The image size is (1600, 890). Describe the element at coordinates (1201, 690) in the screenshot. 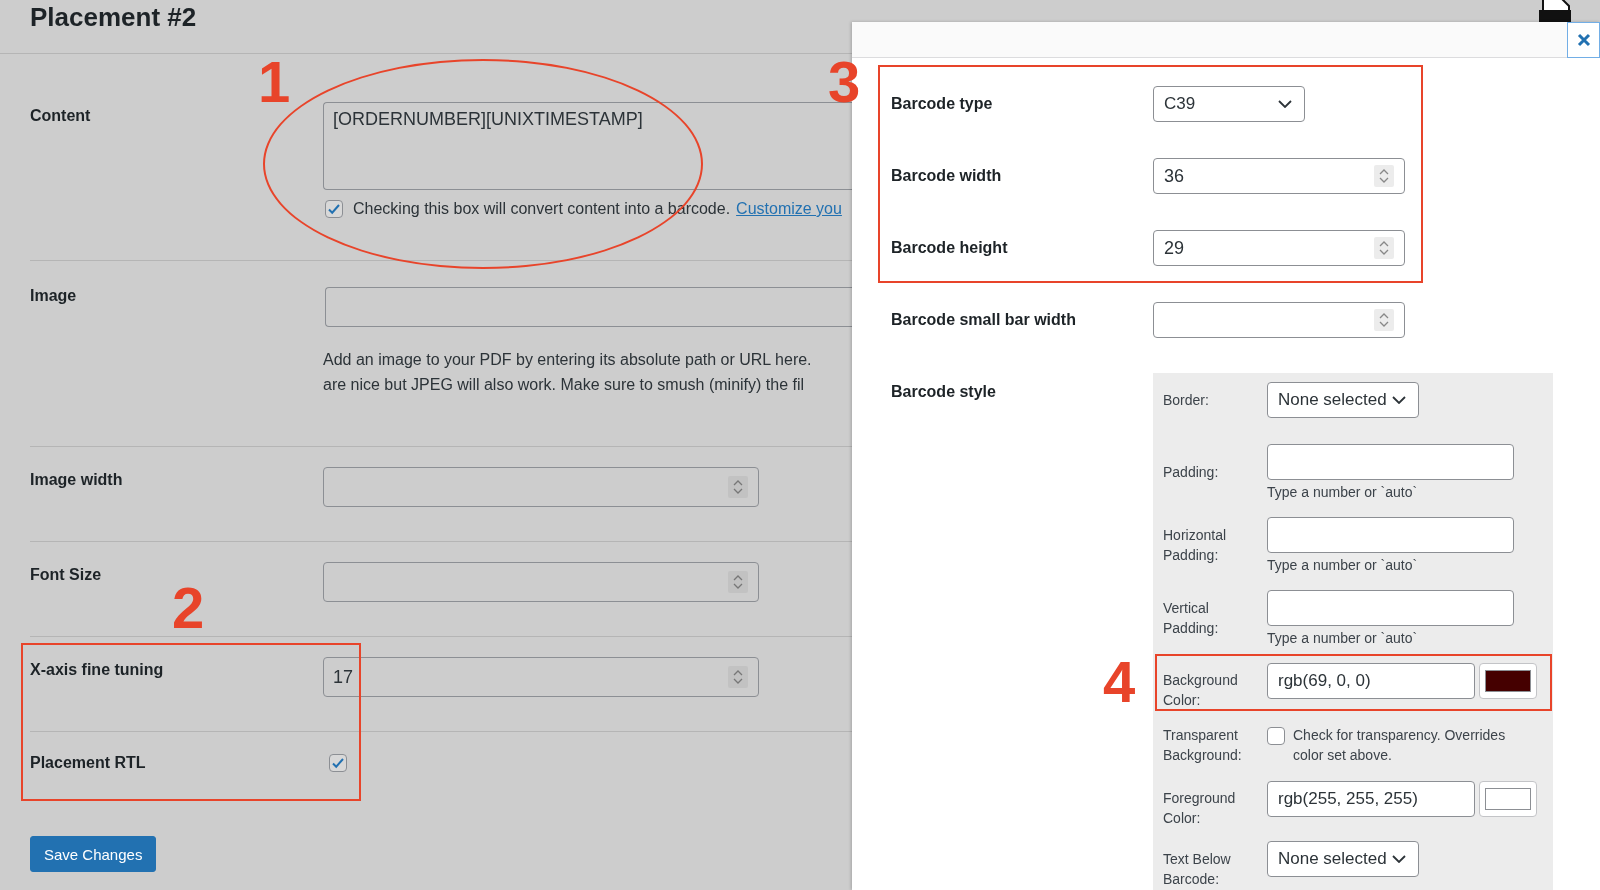

I see `option-label: Background Color:` at that location.